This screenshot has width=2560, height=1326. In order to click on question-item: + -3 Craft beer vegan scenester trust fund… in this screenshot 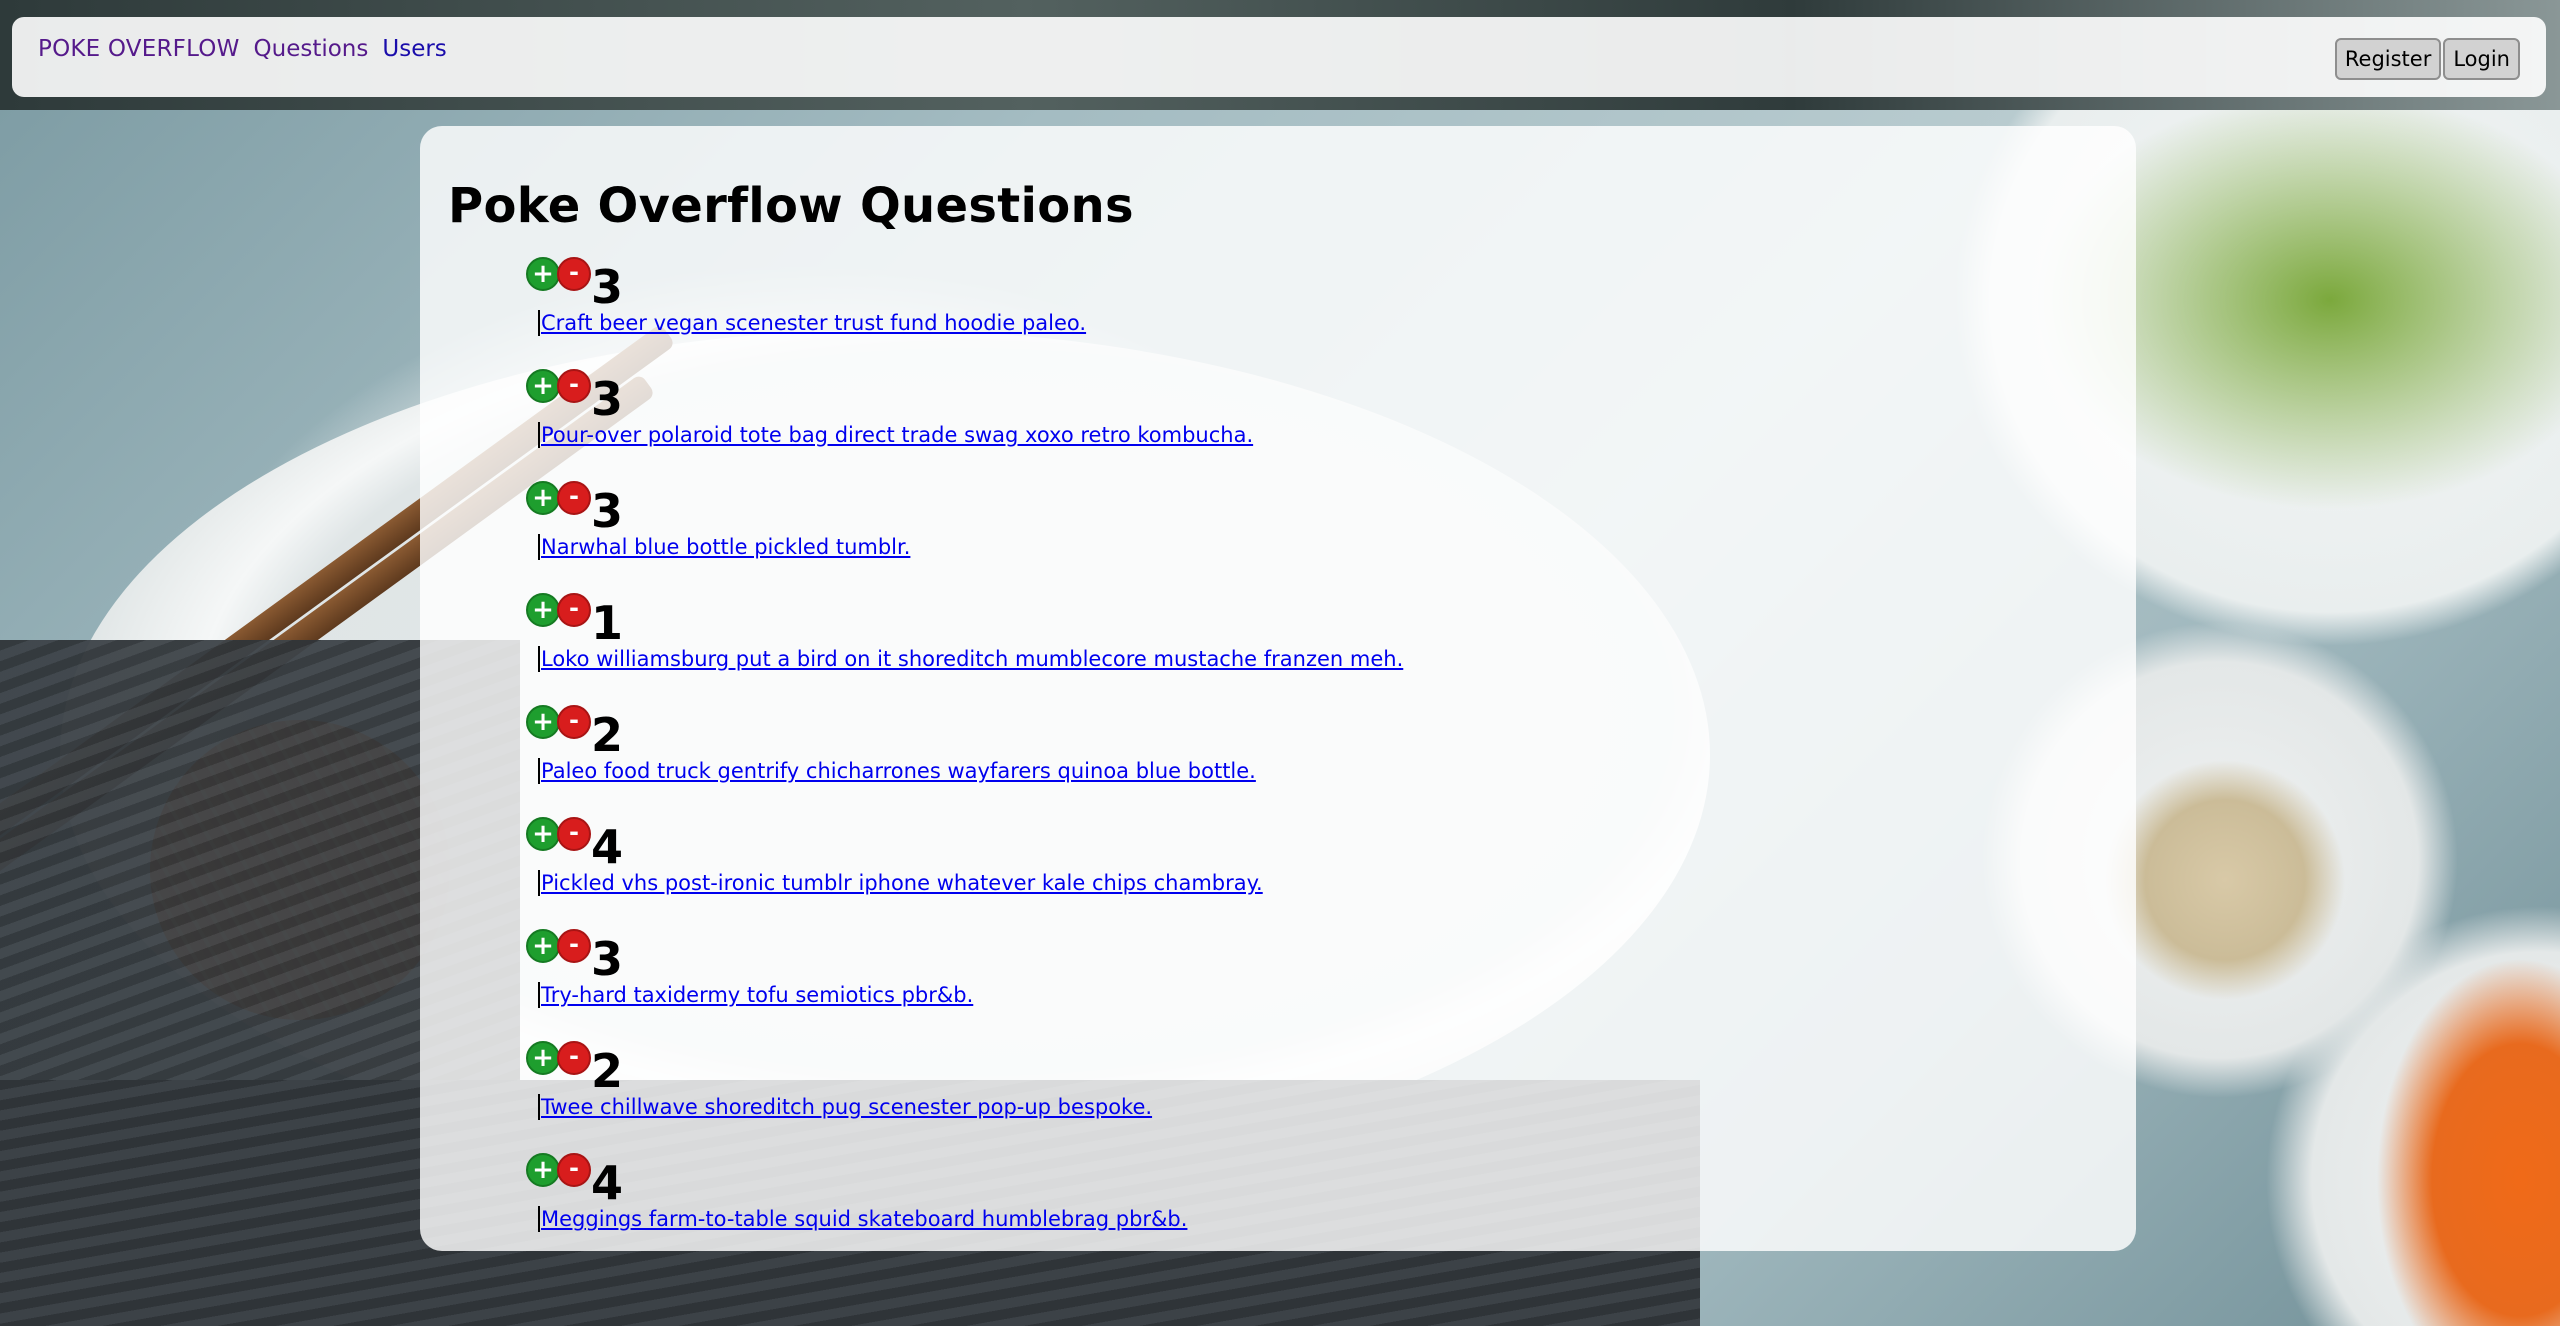, I will do `click(1317, 310)`.